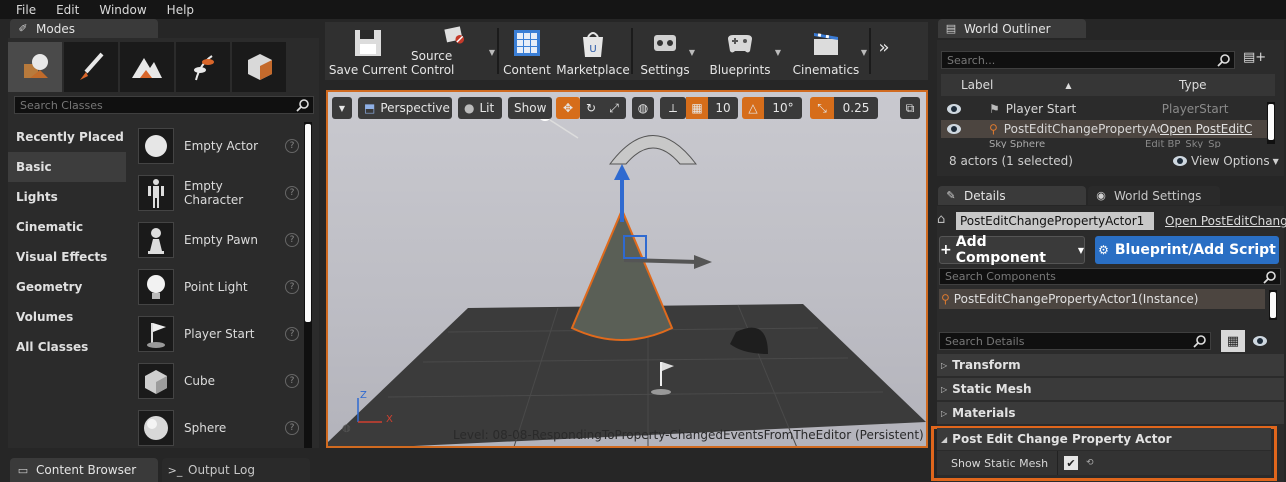 The image size is (1286, 482). Describe the element at coordinates (1206, 129) in the screenshot. I see `open-blueprint-link: Open PostEditC` at that location.